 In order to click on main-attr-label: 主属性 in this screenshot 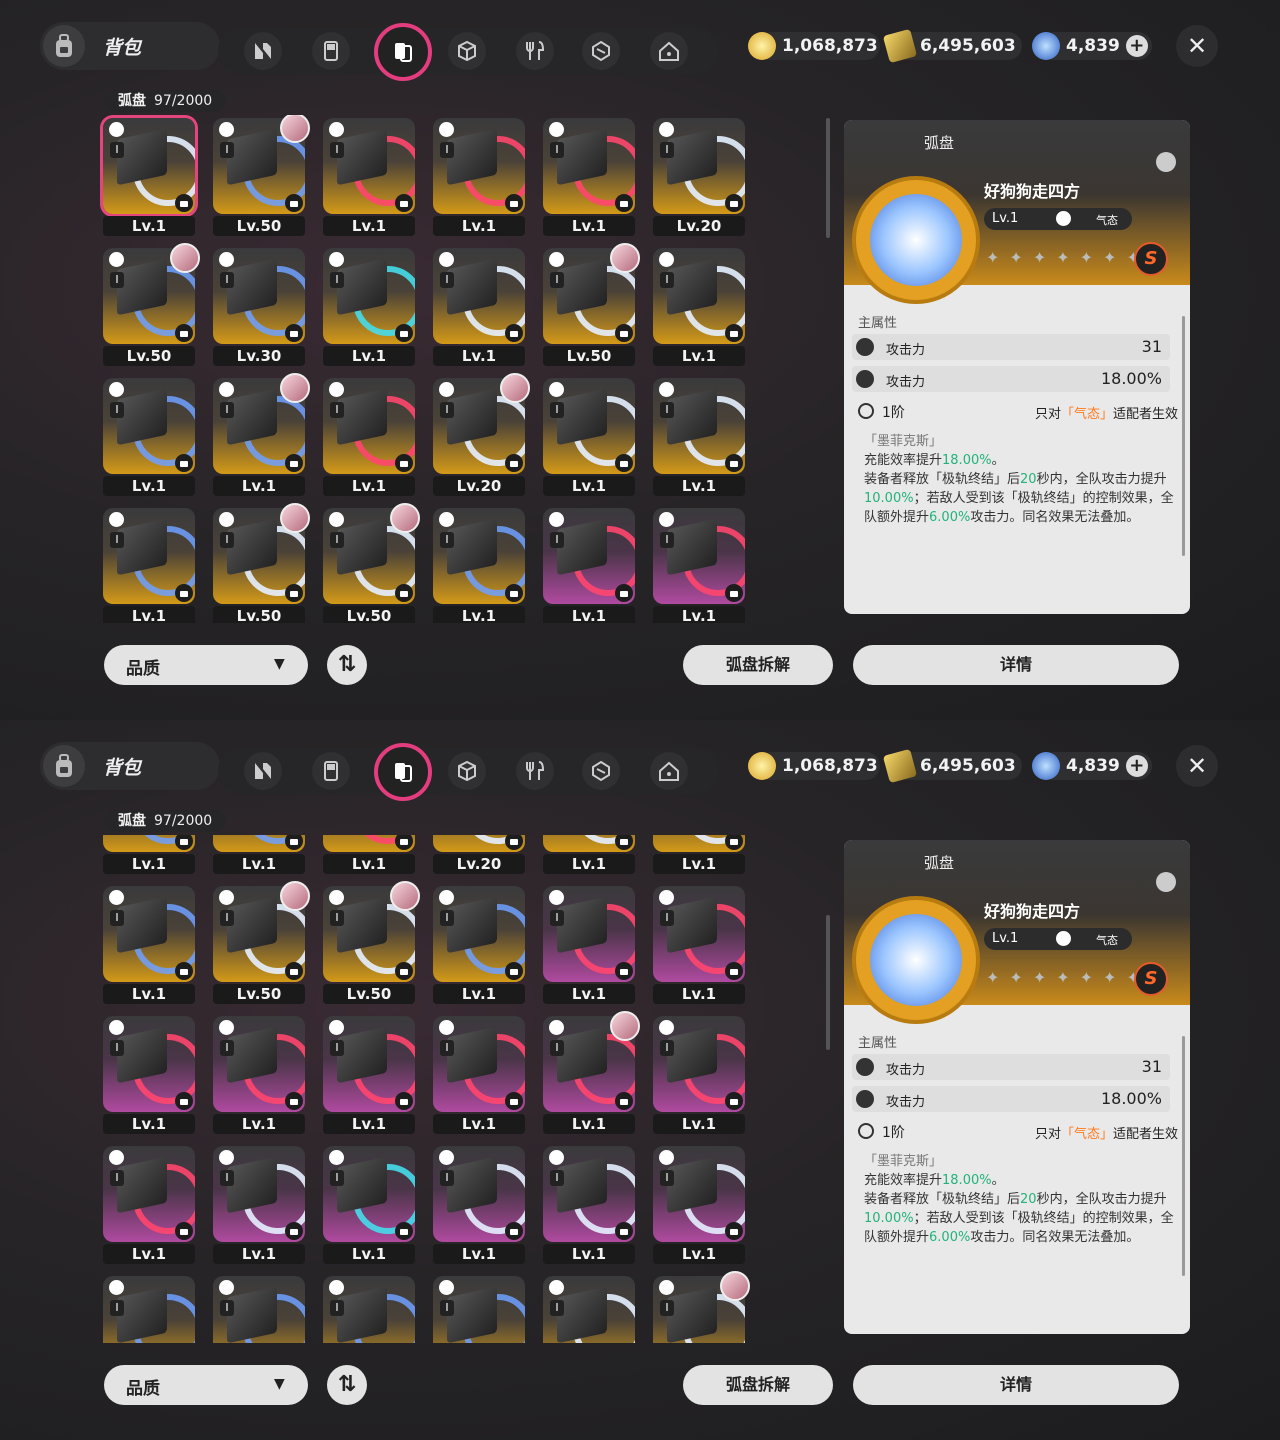, I will do `click(878, 323)`.